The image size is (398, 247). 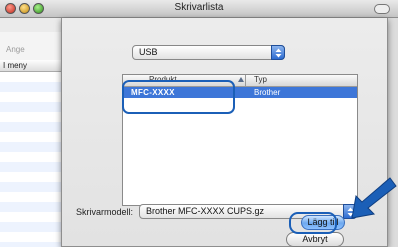 I want to click on connection-type-value: USB, so click(x=148, y=52).